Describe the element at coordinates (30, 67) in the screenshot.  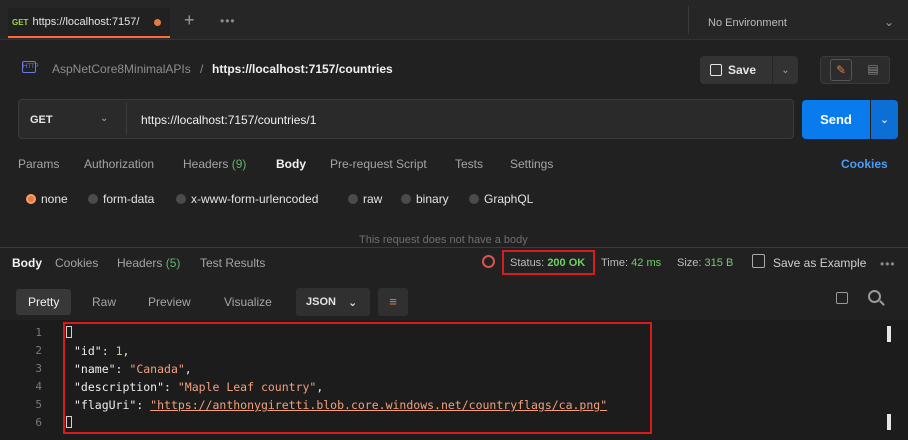
I see `http-request-icon: HTTP` at that location.